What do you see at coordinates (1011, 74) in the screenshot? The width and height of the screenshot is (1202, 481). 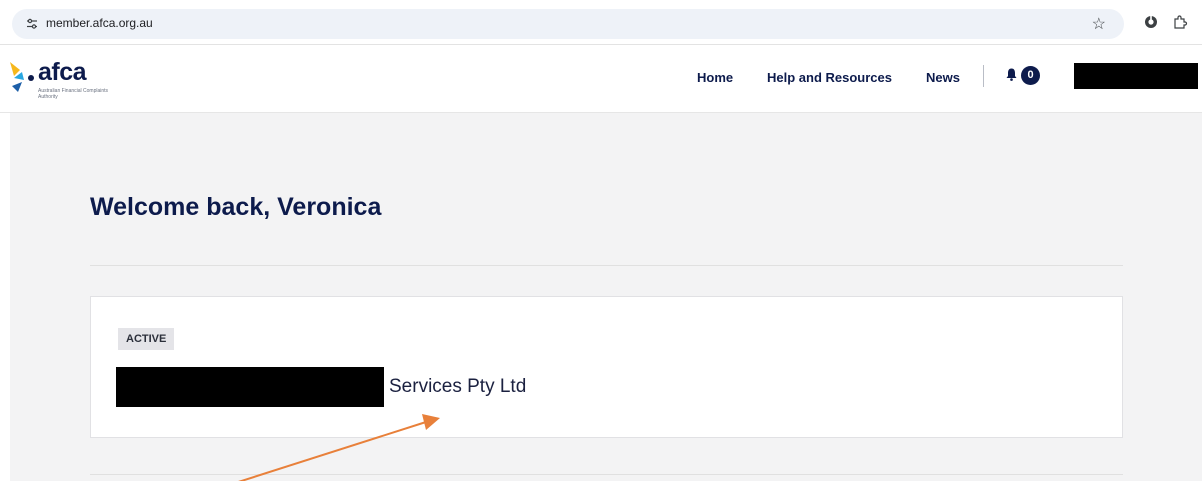 I see `bell-icon` at bounding box center [1011, 74].